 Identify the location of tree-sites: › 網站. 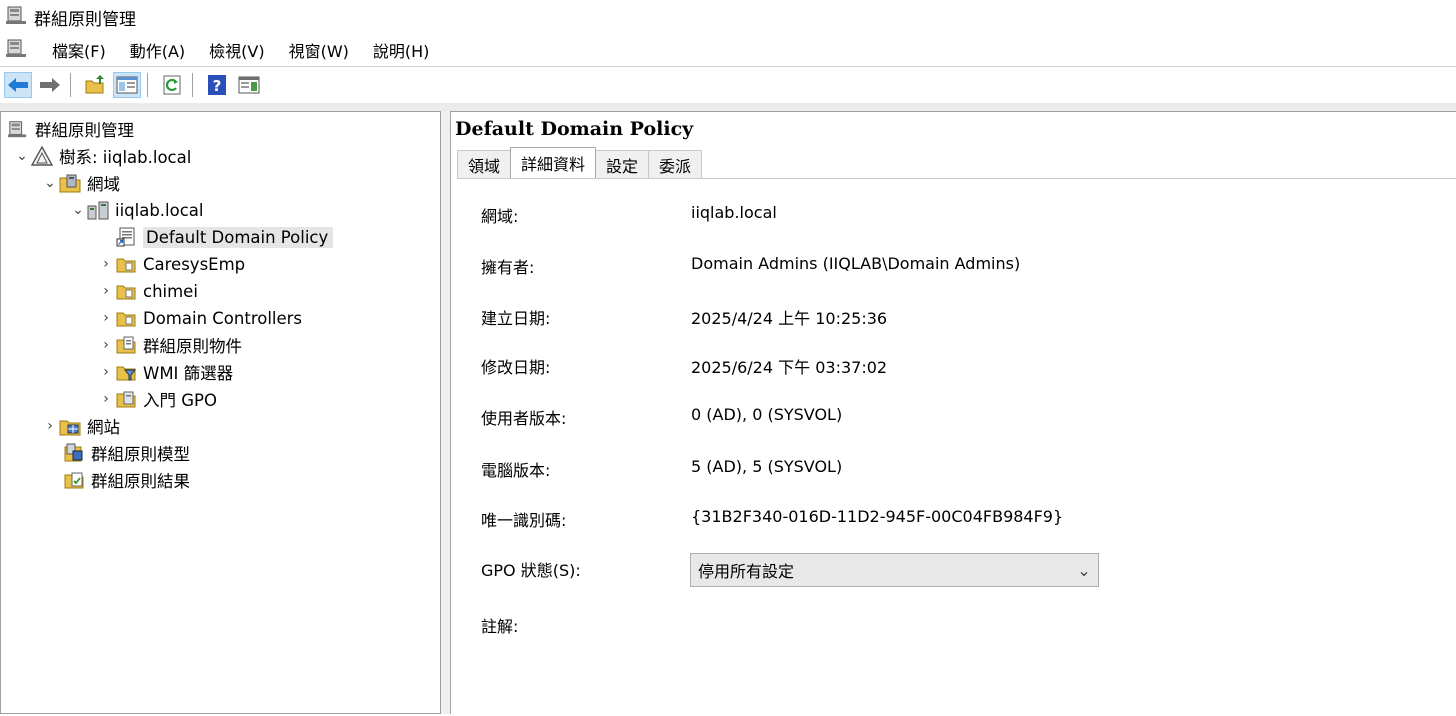
(80, 426).